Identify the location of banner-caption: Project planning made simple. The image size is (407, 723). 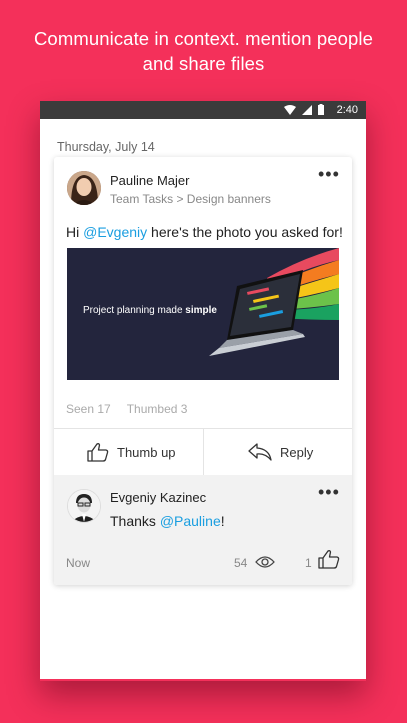
(150, 310).